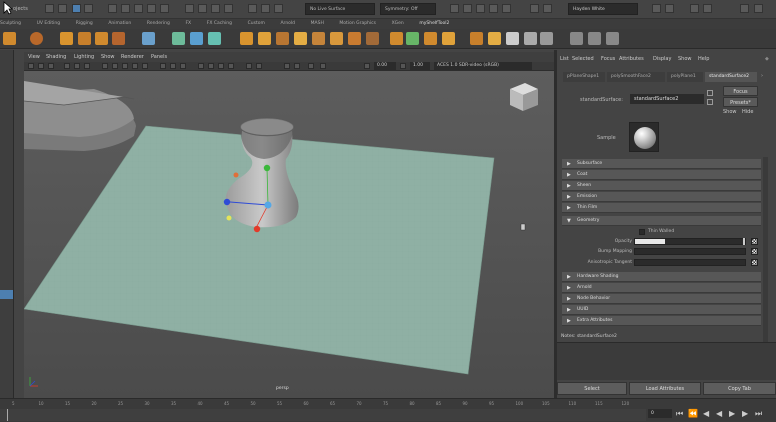 This screenshot has height=422, width=776. What do you see at coordinates (564, 59) in the screenshot?
I see `ae-menu-list: List` at bounding box center [564, 59].